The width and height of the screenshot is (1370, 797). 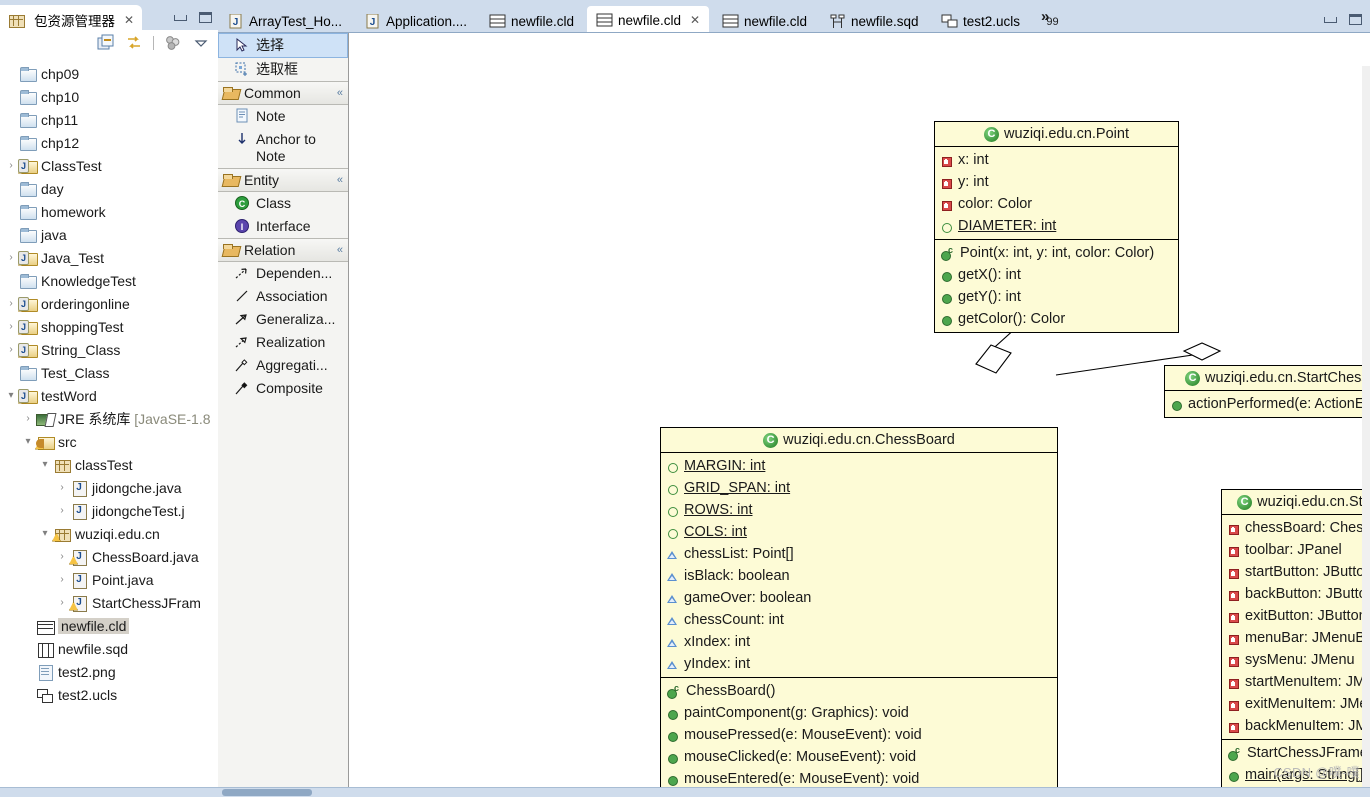 I want to click on tree-item: chp12, so click(x=106, y=142).